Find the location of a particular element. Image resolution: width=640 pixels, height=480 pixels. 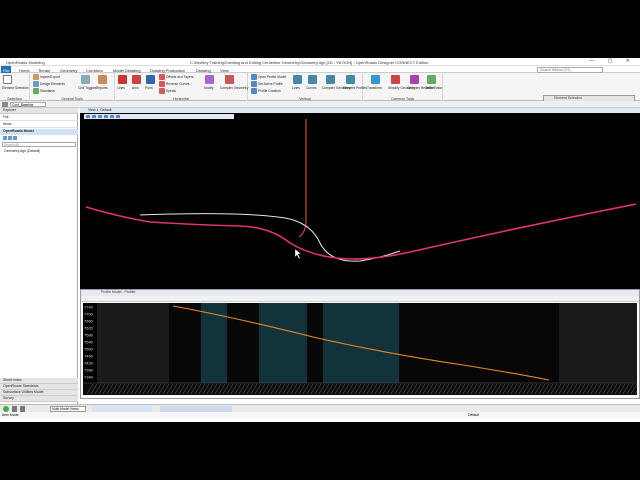

menu-view: View is located at coordinates (224, 70).